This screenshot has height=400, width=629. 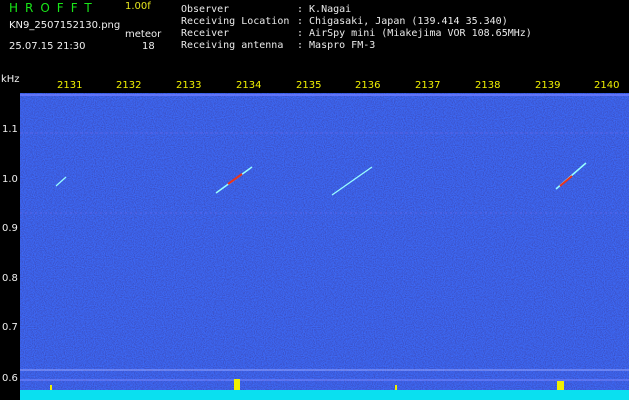 I want to click on time-tick-2132: 2132, so click(x=129, y=85).